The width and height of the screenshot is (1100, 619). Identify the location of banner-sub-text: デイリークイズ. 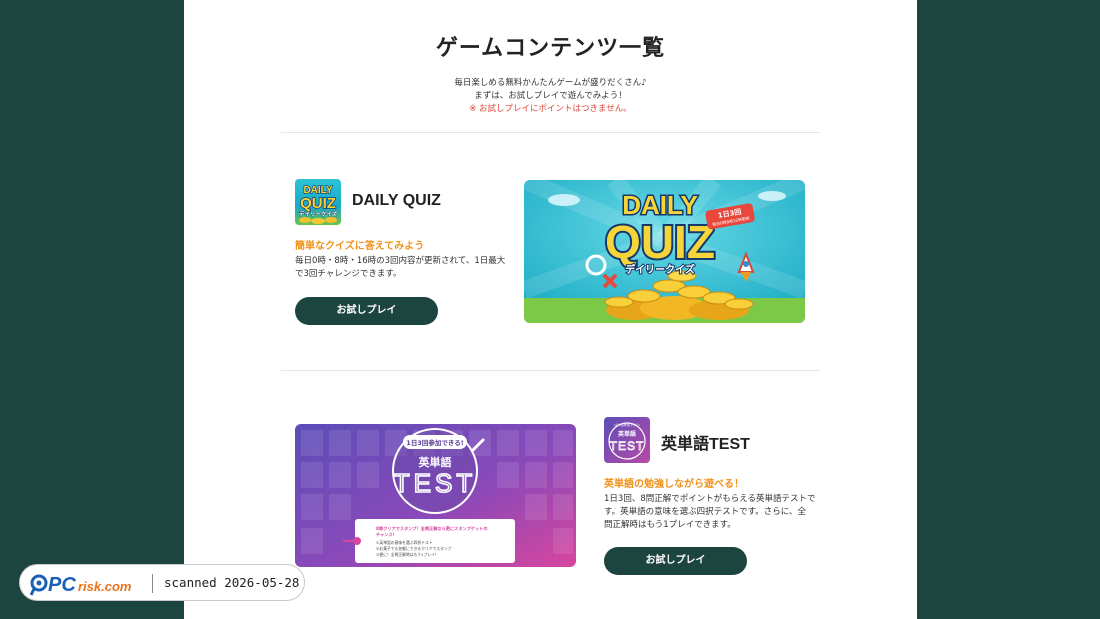
(660, 269).